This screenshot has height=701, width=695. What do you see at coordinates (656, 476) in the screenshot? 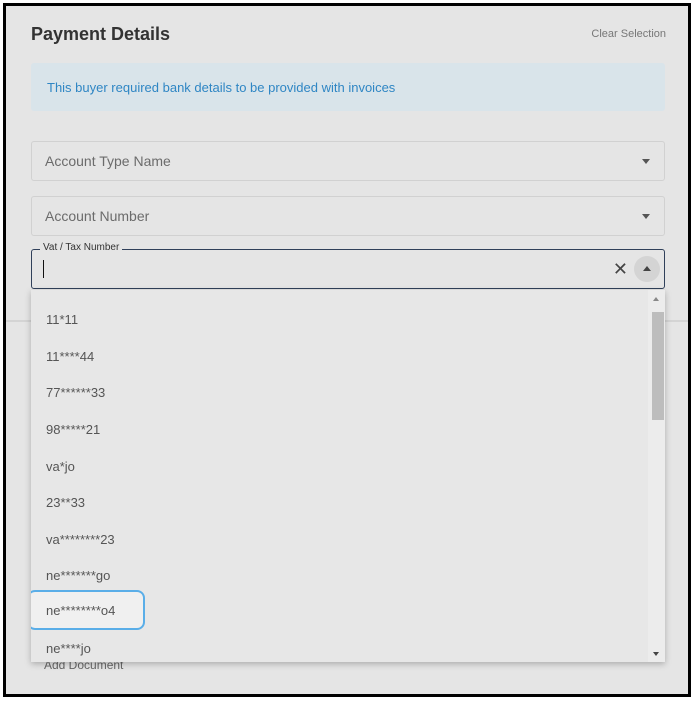
I see `dropdown-scrollbar` at bounding box center [656, 476].